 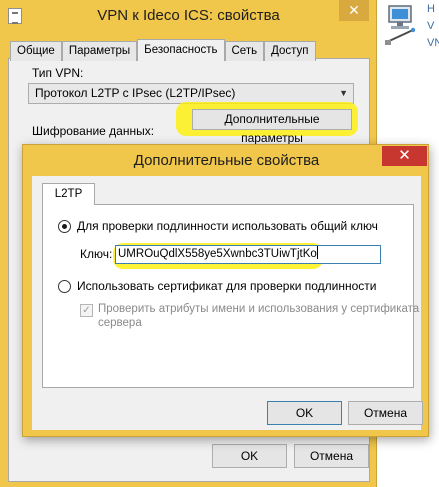 I want to click on tab-network: Сеть, so click(x=244, y=51).